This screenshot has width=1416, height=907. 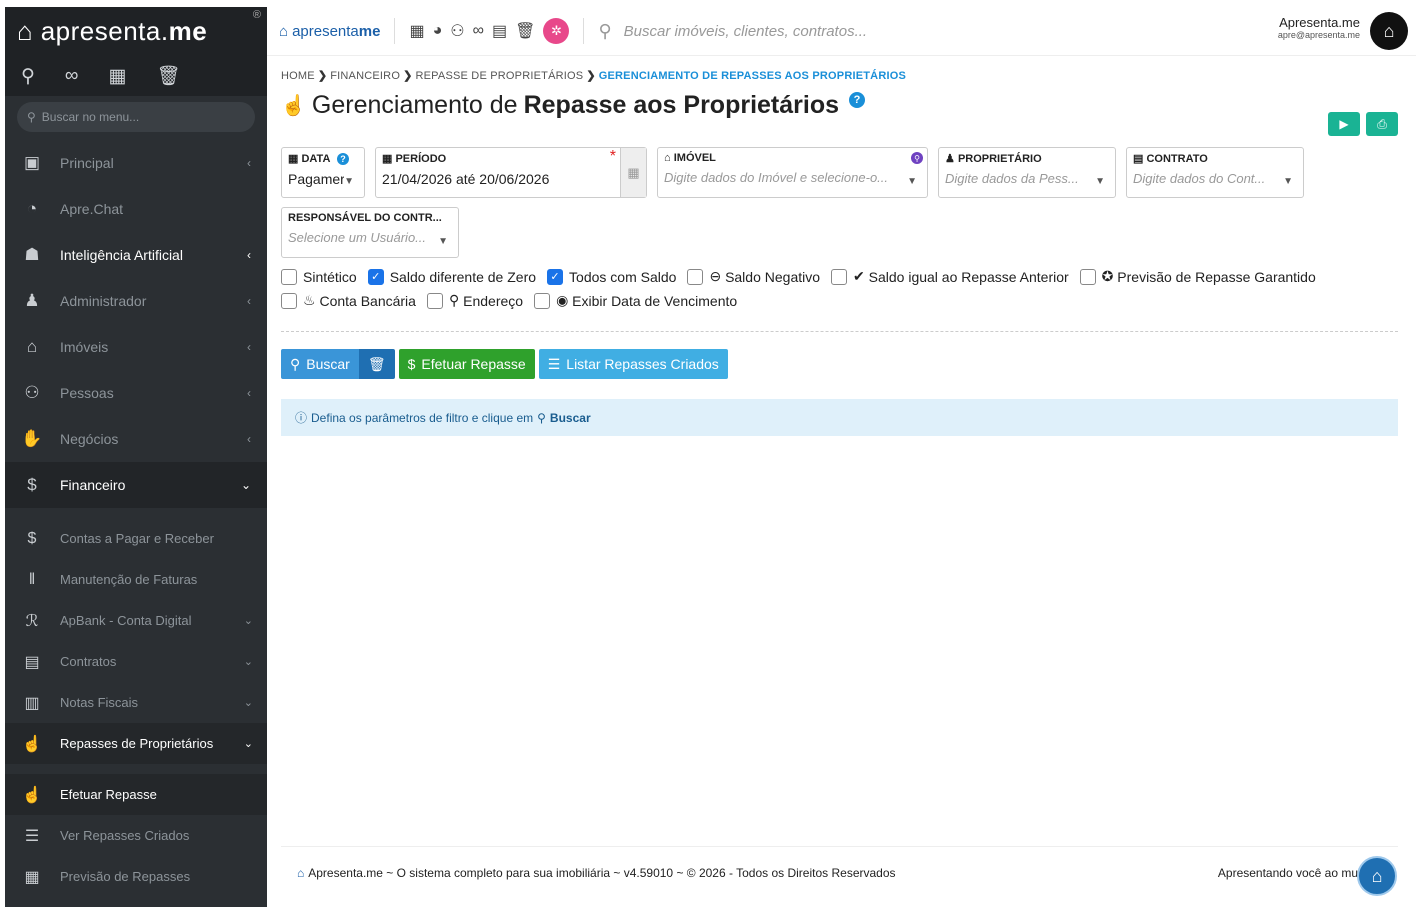 What do you see at coordinates (136, 661) in the screenshot?
I see `sidebar-subitem-contratos: ▤ Contratos ⌄` at bounding box center [136, 661].